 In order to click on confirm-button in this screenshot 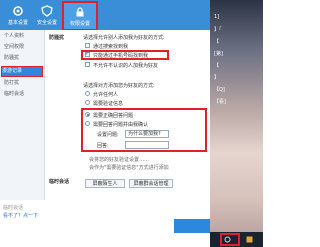, I will do `click(192, 226)`.